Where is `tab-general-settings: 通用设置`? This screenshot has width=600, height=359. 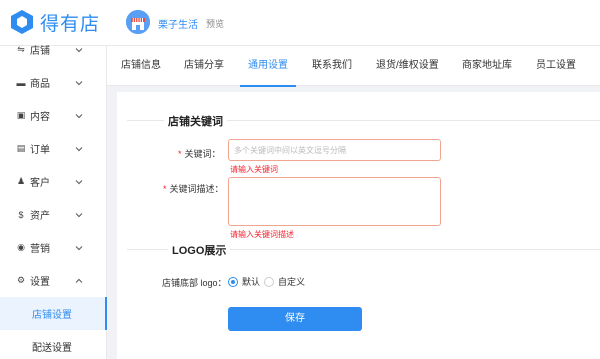 tab-general-settings: 通用设置 is located at coordinates (268, 66).